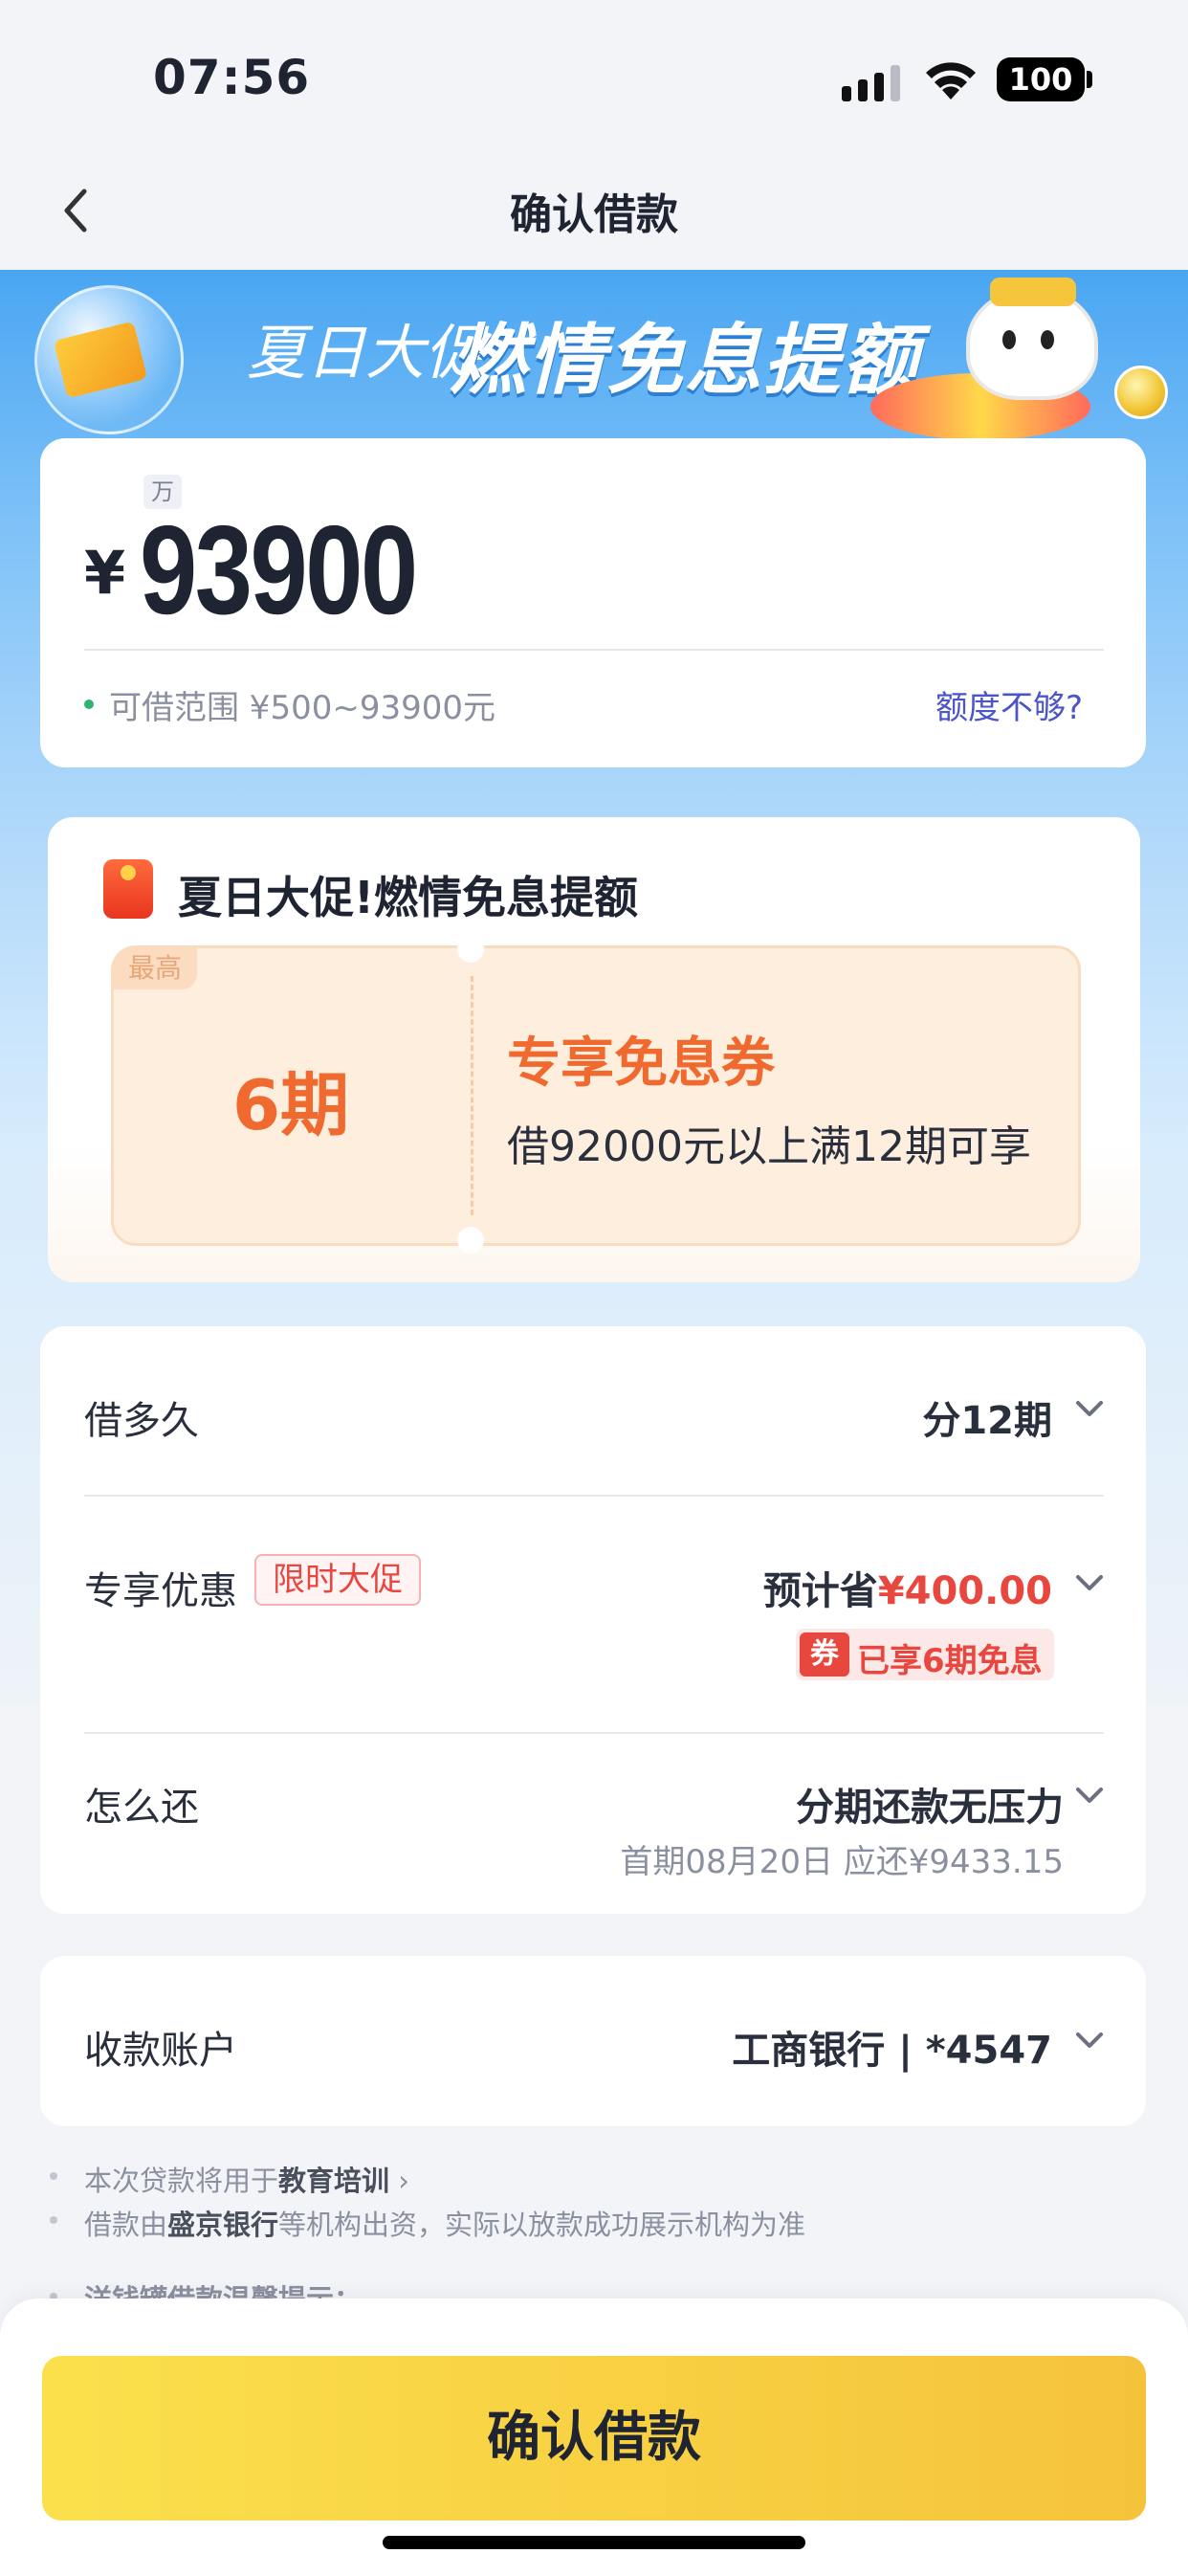  What do you see at coordinates (302, 708) in the screenshot?
I see `borrow-range: 可借范围 ¥500~93900元` at bounding box center [302, 708].